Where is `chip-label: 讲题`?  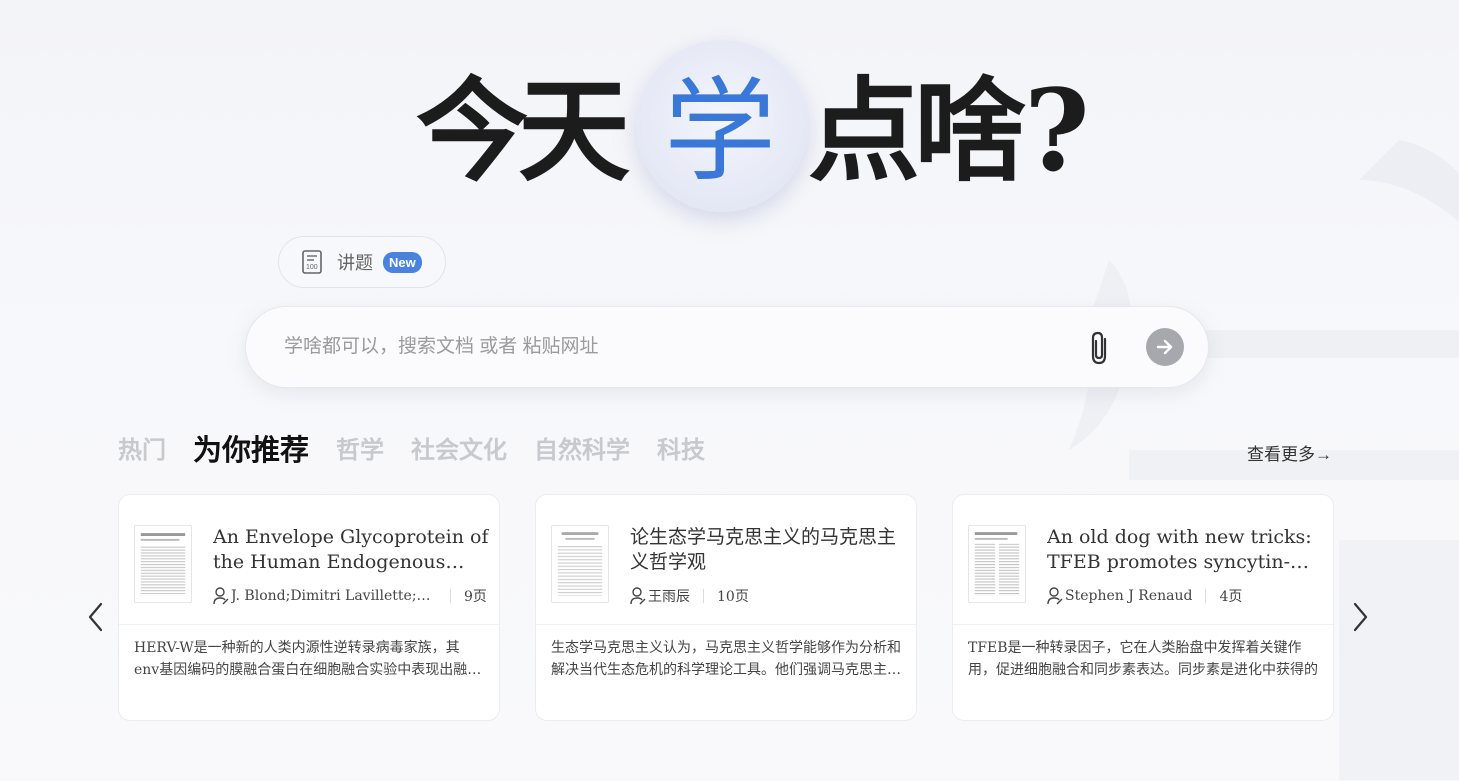
chip-label: 讲题 is located at coordinates (355, 263).